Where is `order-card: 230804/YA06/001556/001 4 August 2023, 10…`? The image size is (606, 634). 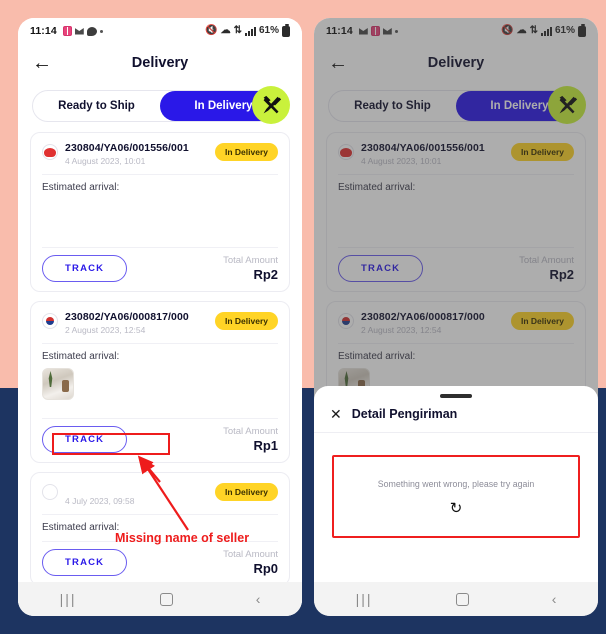
order-card: 230804/YA06/001556/001 4 August 2023, 10… is located at coordinates (160, 212).